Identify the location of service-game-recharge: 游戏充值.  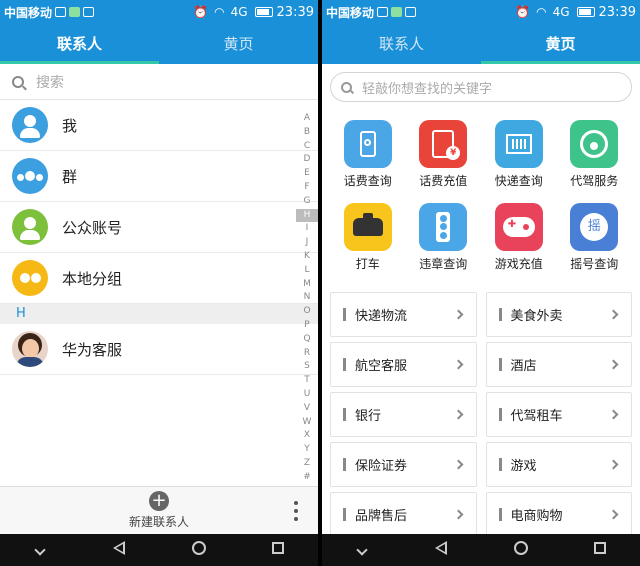
(519, 237).